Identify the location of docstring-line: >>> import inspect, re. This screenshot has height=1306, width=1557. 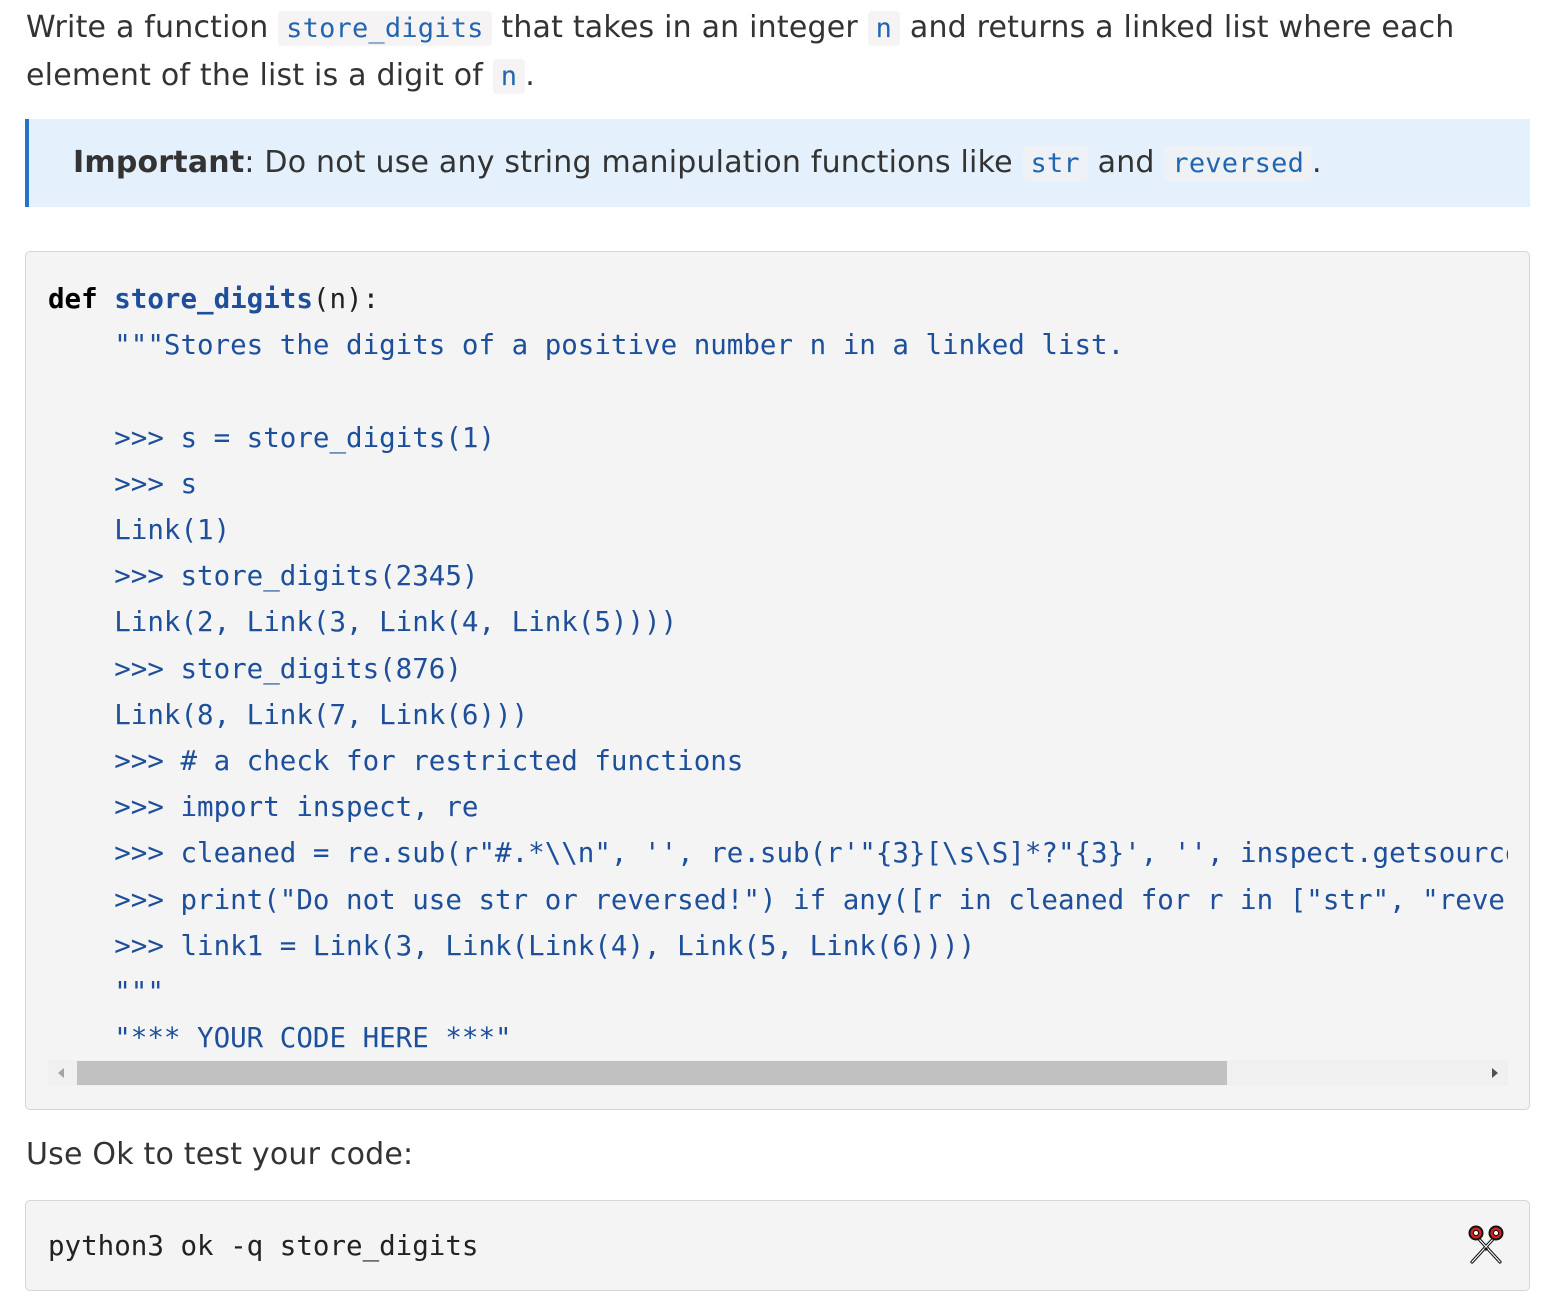
(263, 807).